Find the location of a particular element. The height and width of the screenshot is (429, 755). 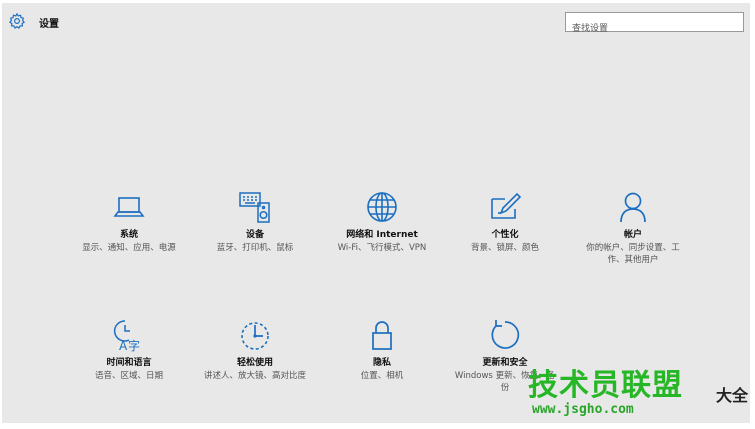

person-icon is located at coordinates (633, 207).